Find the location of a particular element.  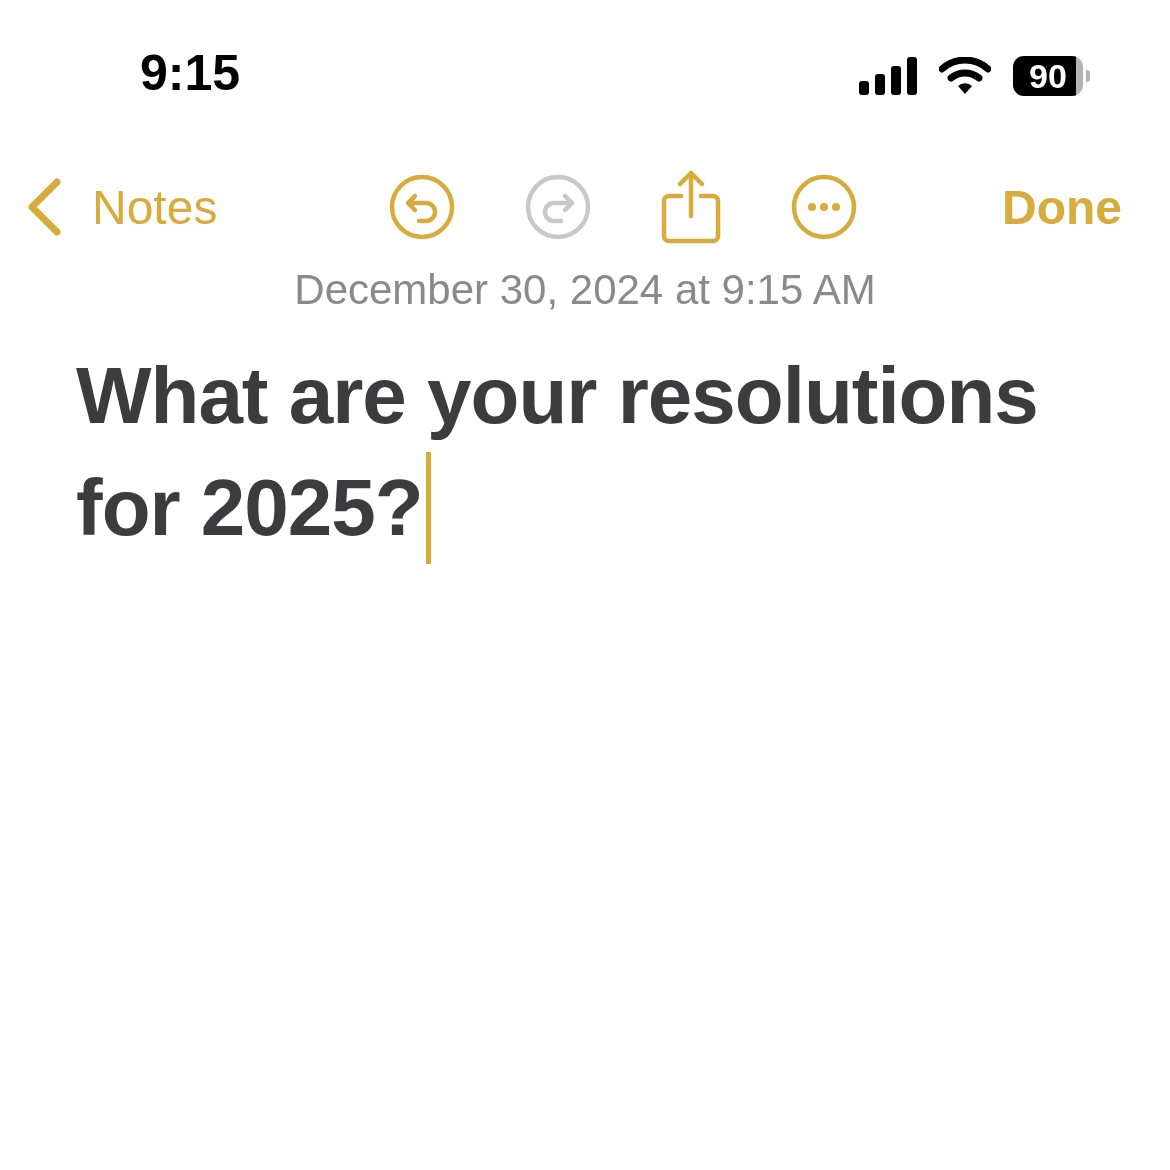

note-date: December 30, 2024 at 9:15 AM is located at coordinates (585, 290).